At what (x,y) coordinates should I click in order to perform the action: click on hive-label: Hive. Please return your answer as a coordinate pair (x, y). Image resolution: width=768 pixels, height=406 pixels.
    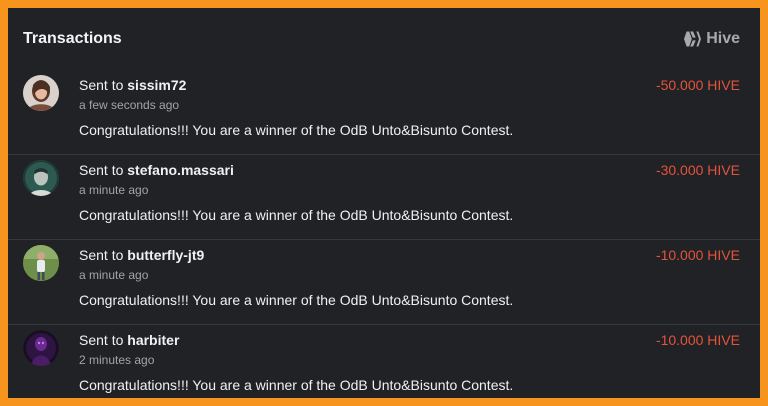
    Looking at the image, I should click on (723, 38).